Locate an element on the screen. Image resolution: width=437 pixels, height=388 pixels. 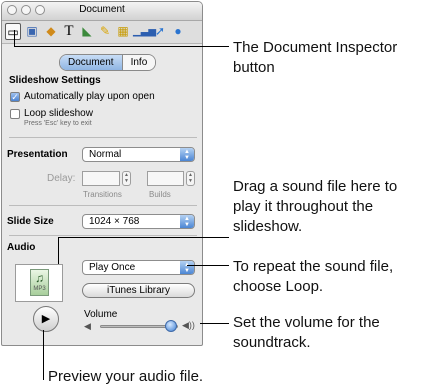
audio-file-icon: ♫ MP3 is located at coordinates (39, 282).